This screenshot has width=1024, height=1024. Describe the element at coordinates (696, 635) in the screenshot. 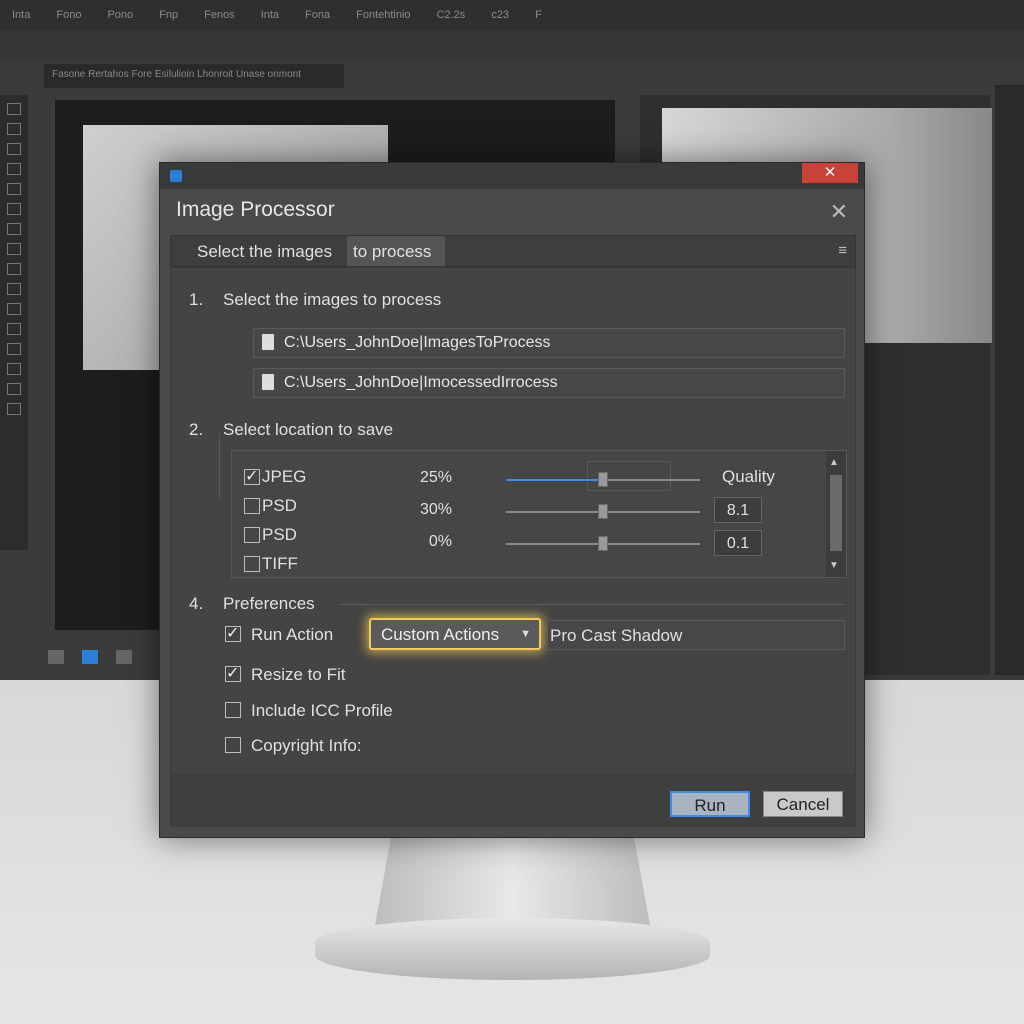

I see `action-name-field: Pro Cast Shadow` at that location.